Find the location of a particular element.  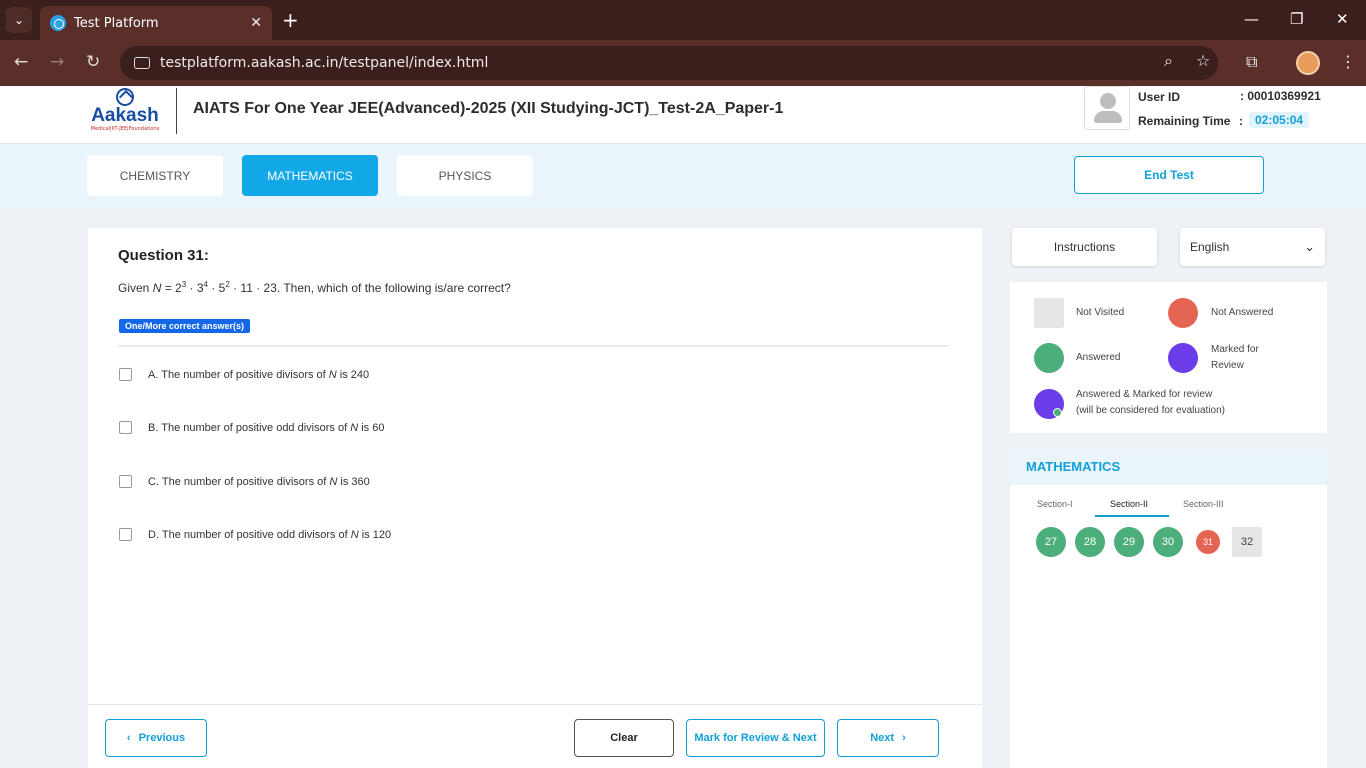

next-label: Next is located at coordinates (882, 738).